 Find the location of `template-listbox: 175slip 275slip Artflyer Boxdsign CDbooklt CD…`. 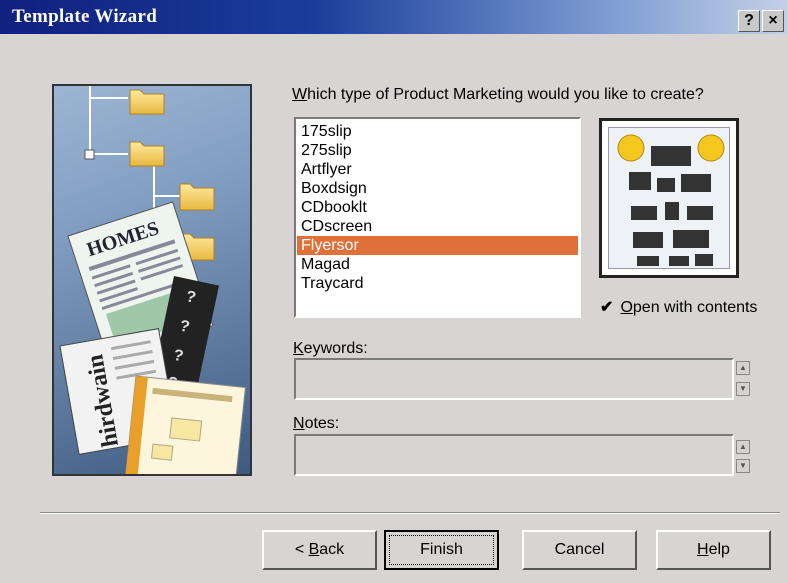

template-listbox: 175slip 275slip Artflyer Boxdsign CDbooklt CD… is located at coordinates (437, 217).